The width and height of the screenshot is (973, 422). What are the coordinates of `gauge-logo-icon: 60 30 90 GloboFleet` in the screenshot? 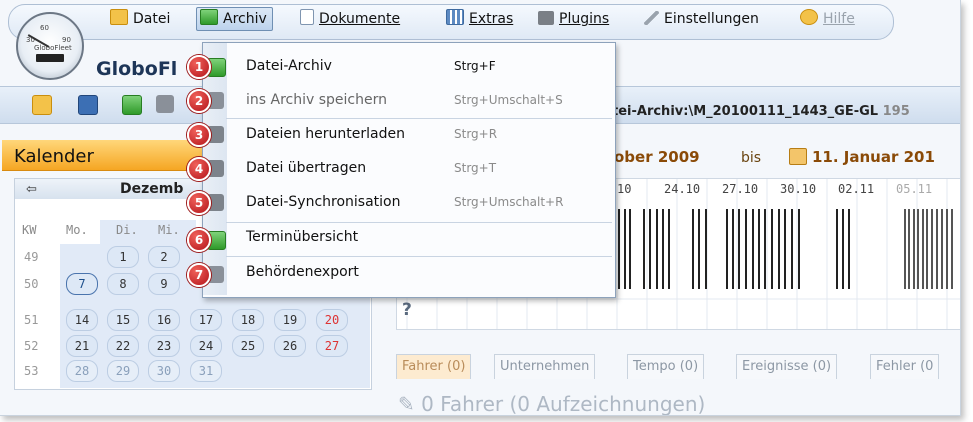 It's located at (50, 46).